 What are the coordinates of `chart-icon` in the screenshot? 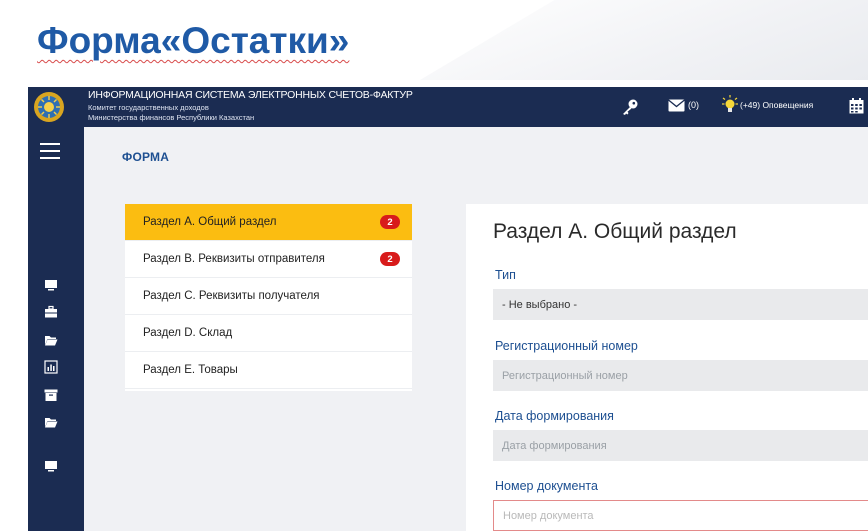 It's located at (51, 367).